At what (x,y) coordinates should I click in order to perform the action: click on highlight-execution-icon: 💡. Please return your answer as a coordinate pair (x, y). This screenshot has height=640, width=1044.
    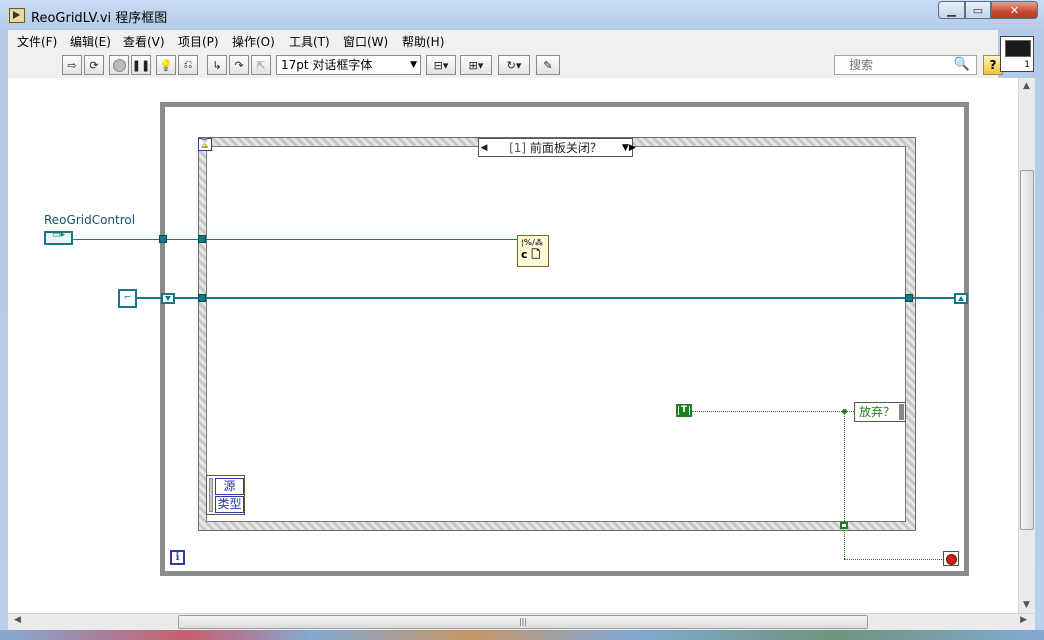
    Looking at the image, I should click on (166, 65).